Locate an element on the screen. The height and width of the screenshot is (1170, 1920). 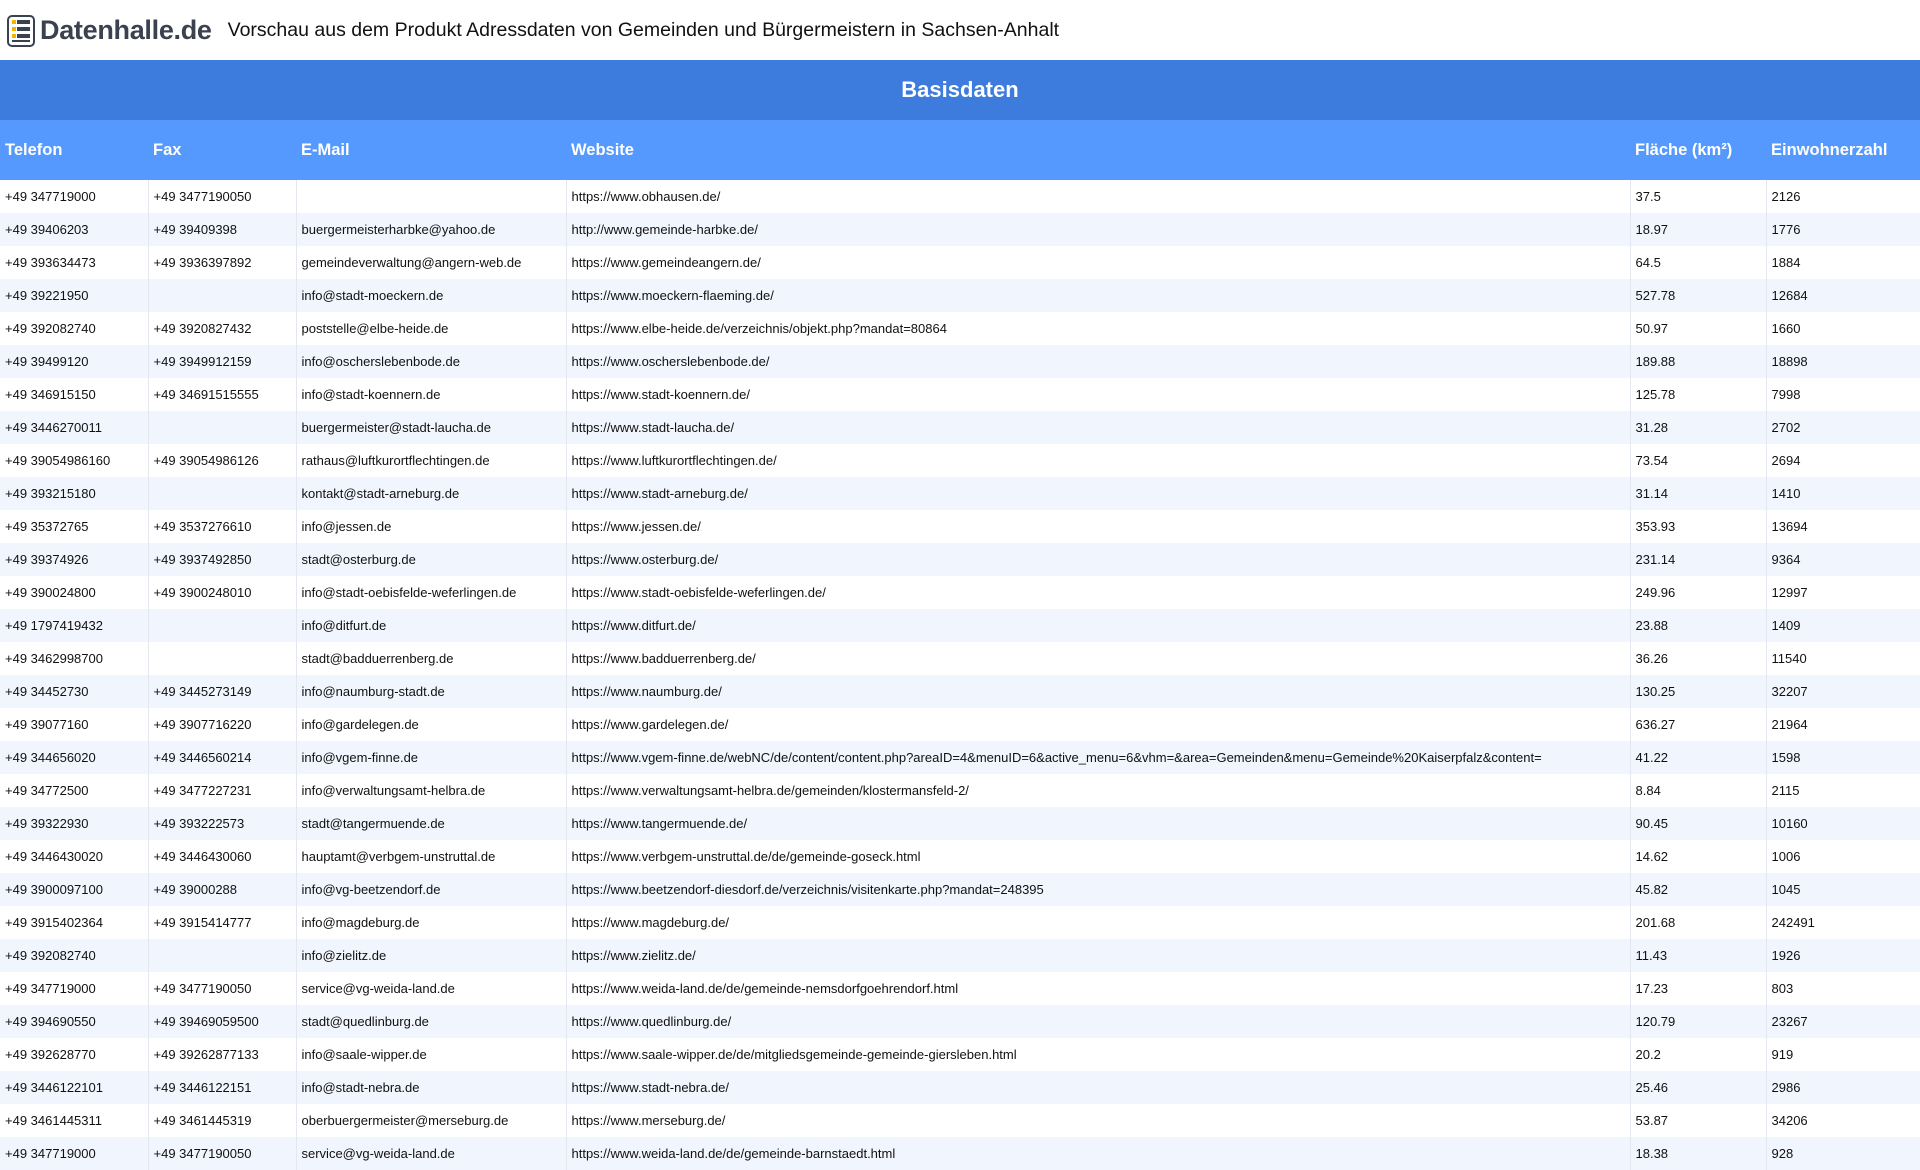
email-cell: info@zielitz.de is located at coordinates (430, 955).